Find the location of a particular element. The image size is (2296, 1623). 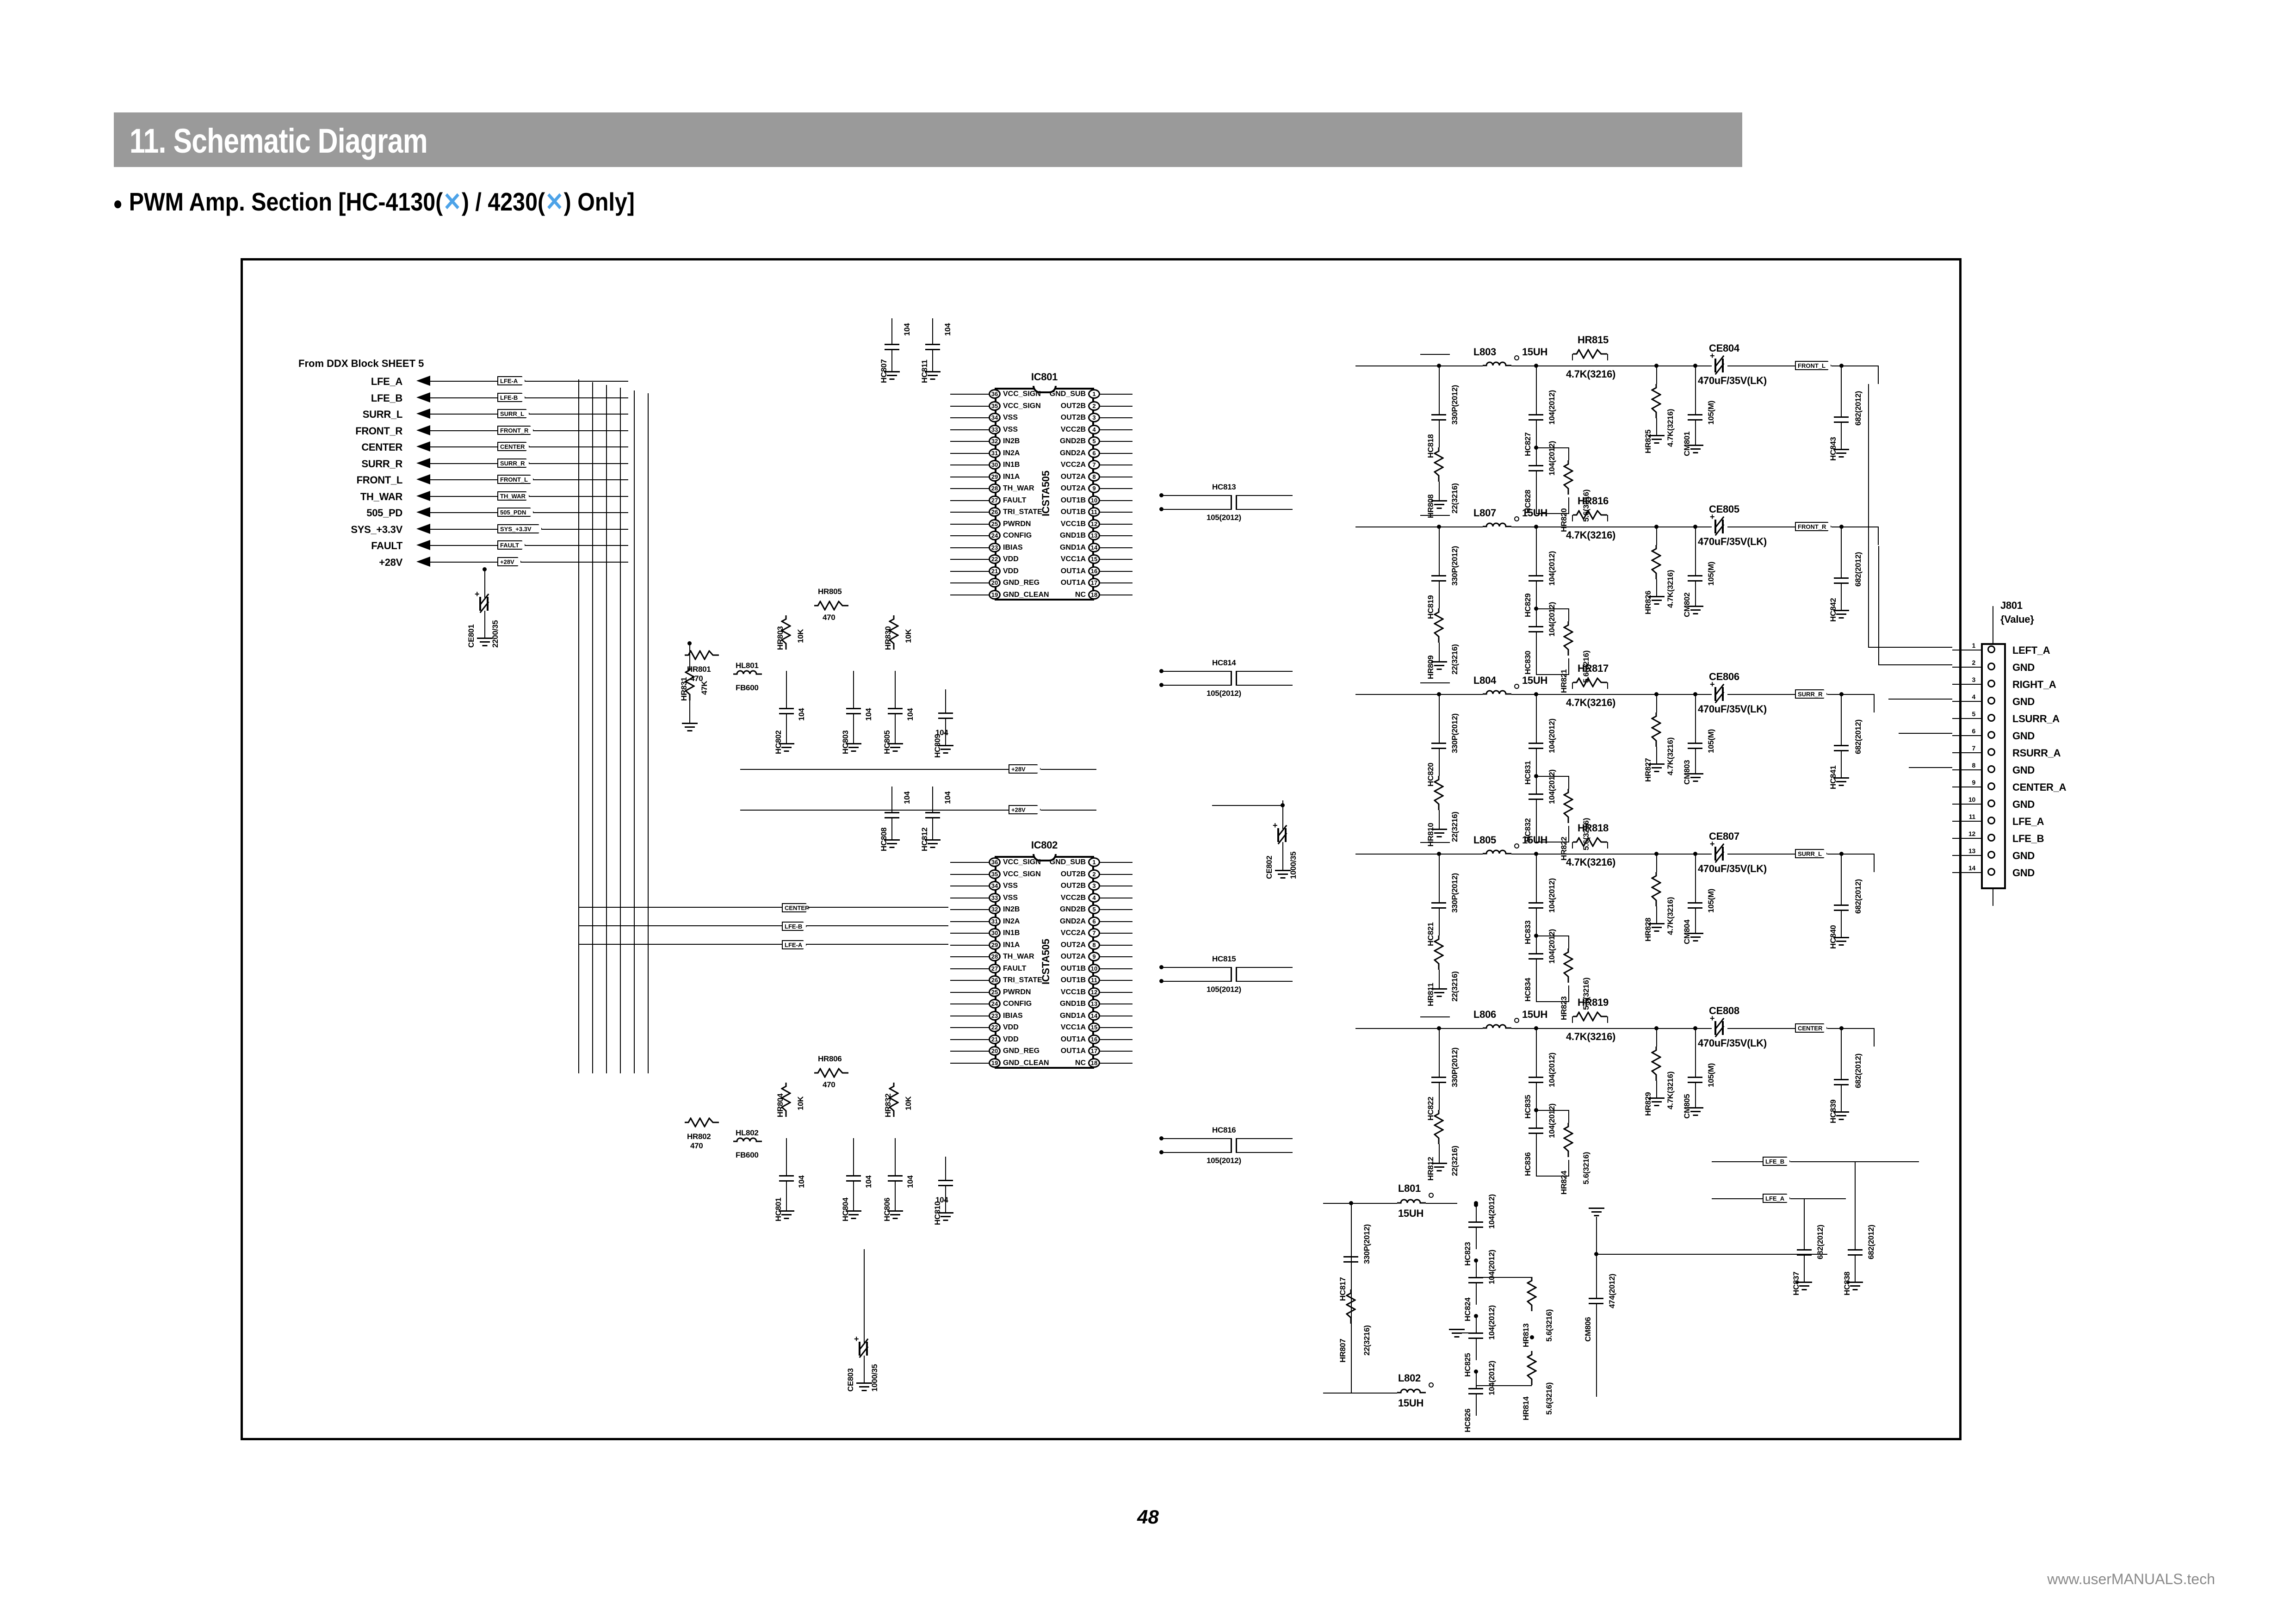

ic-pin-ic802-8: 8 is located at coordinates (1094, 945).